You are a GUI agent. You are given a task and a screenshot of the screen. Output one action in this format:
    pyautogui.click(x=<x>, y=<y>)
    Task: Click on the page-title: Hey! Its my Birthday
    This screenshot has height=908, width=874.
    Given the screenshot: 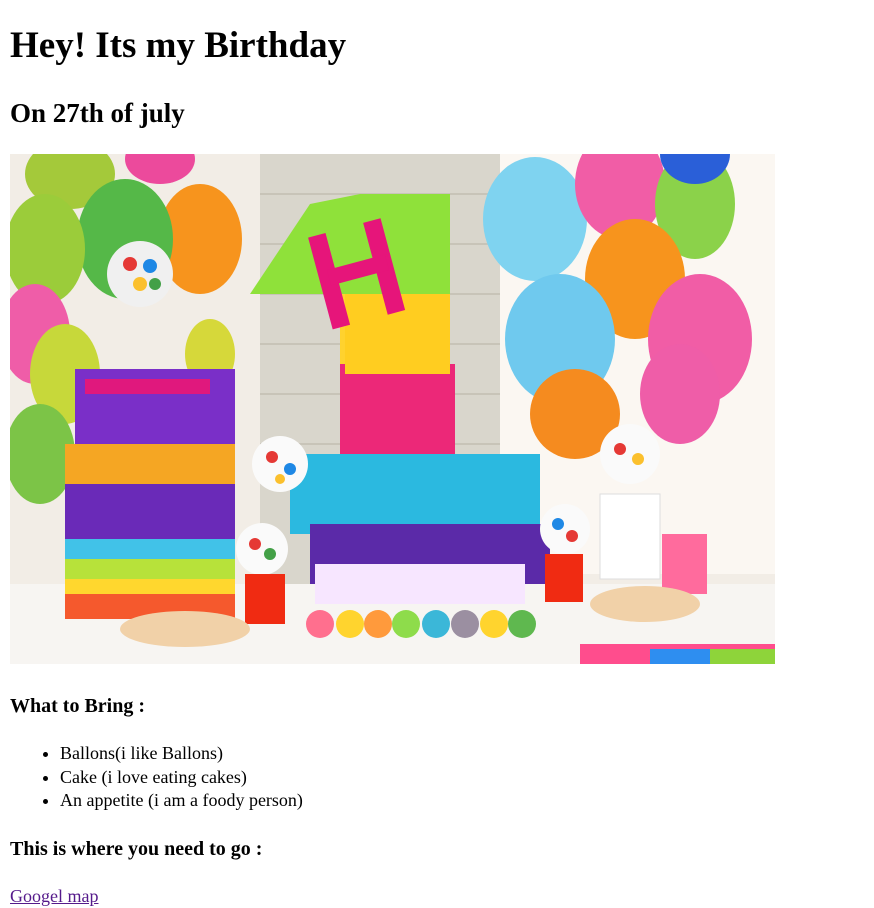 What is the action you would take?
    pyautogui.click(x=178, y=45)
    